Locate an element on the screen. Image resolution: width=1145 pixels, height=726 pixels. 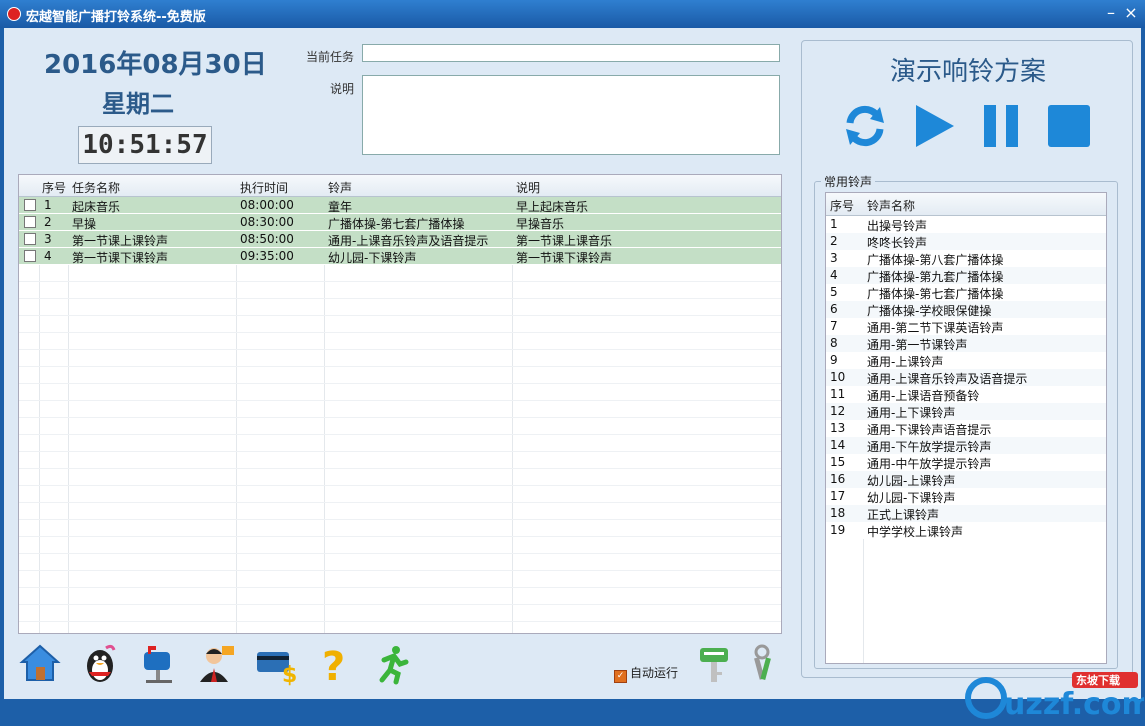
list-item: 2 咚咚长铃声 is located at coordinates (966, 241).